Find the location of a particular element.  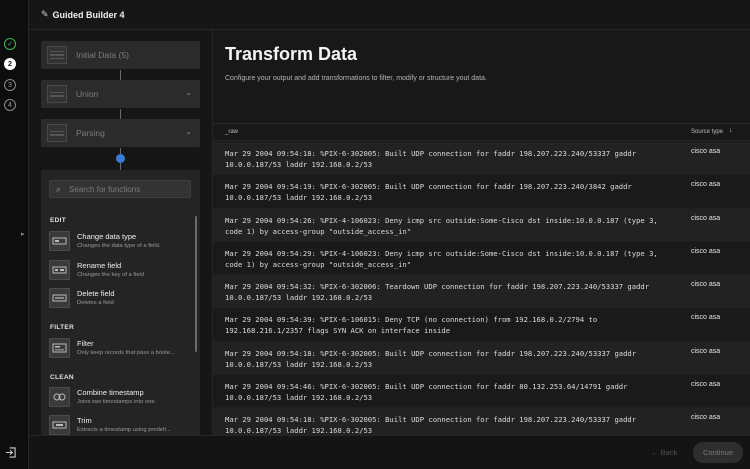

add-step-dot-icon is located at coordinates (120, 158).